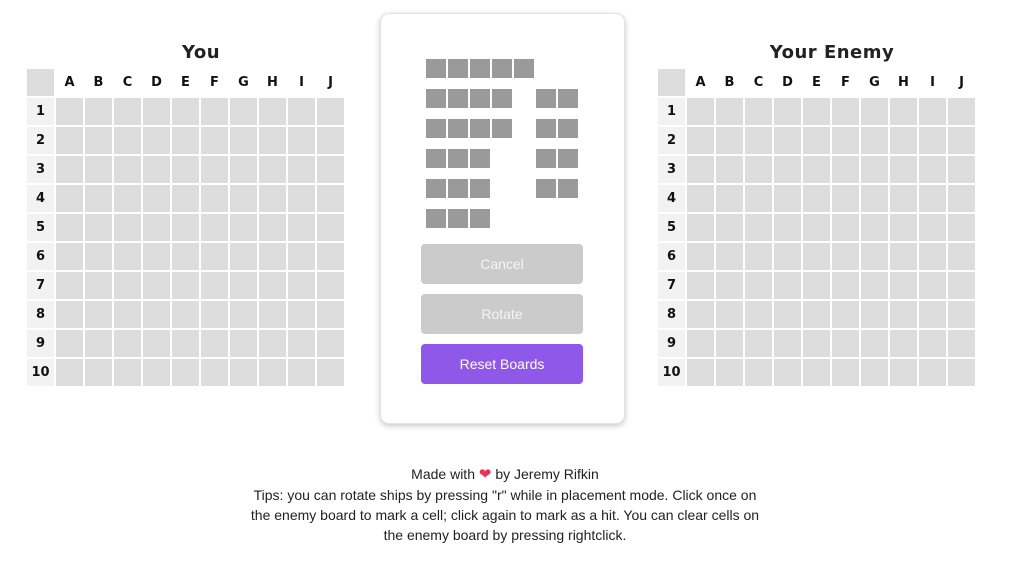  Describe the element at coordinates (787, 140) in the screenshot. I see `enemy-cell-d2` at that location.